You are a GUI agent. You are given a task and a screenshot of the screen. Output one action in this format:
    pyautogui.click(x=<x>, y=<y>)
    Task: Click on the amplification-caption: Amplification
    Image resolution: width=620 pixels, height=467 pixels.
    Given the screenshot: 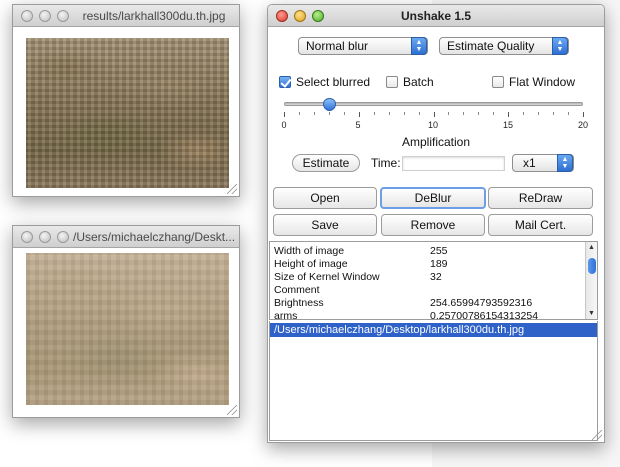 What is the action you would take?
    pyautogui.click(x=436, y=142)
    